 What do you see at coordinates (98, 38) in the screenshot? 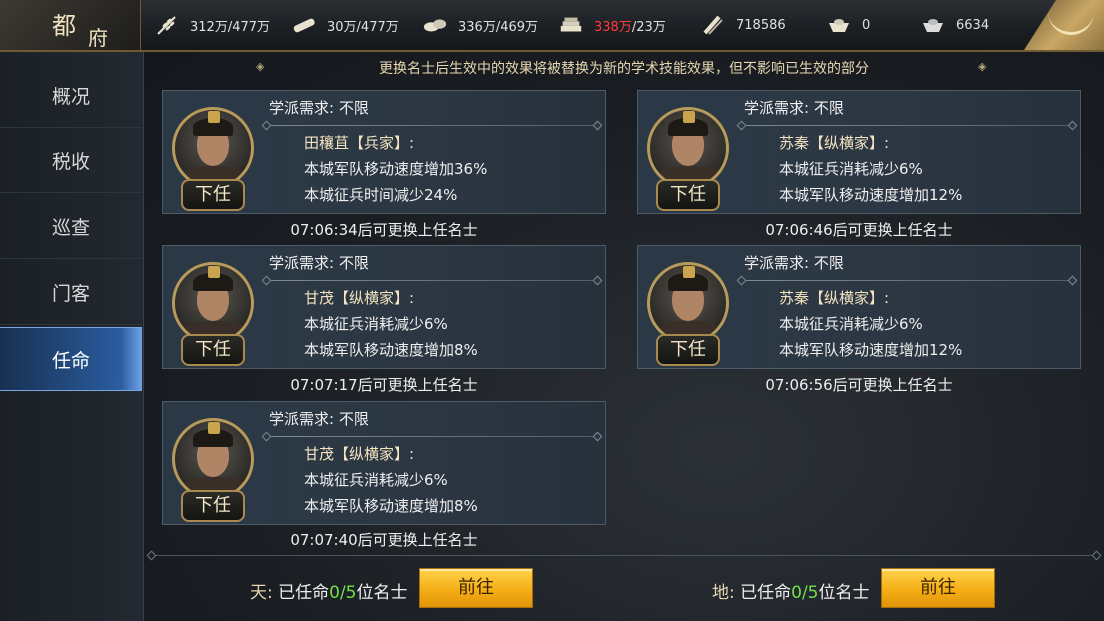
I see `title-char-2: 府` at bounding box center [98, 38].